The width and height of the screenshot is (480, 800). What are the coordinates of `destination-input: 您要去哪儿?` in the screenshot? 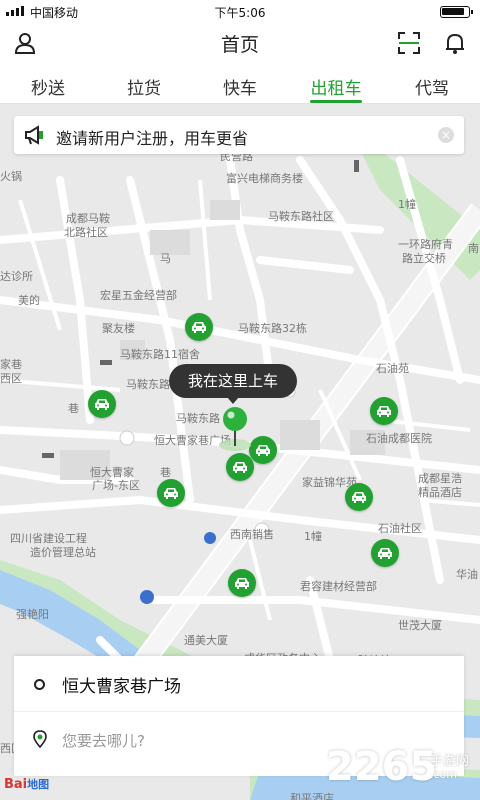 It's located at (103, 740).